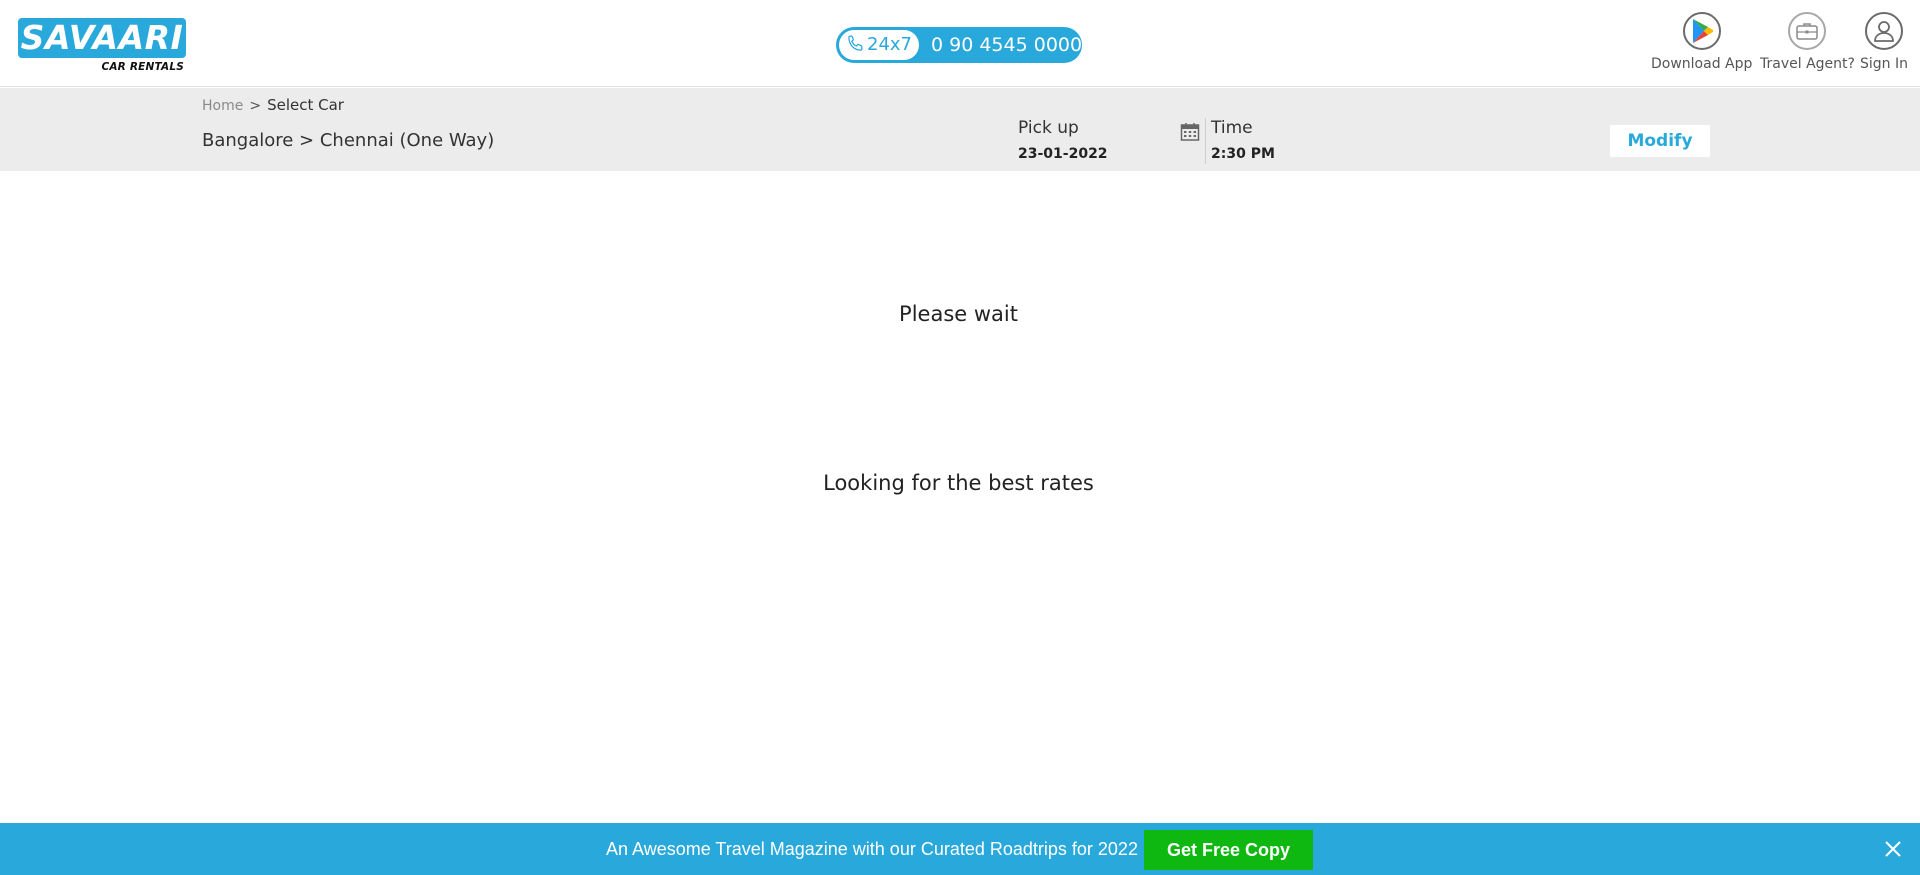 This screenshot has height=875, width=1920. What do you see at coordinates (1205, 141) in the screenshot?
I see `field-divider` at bounding box center [1205, 141].